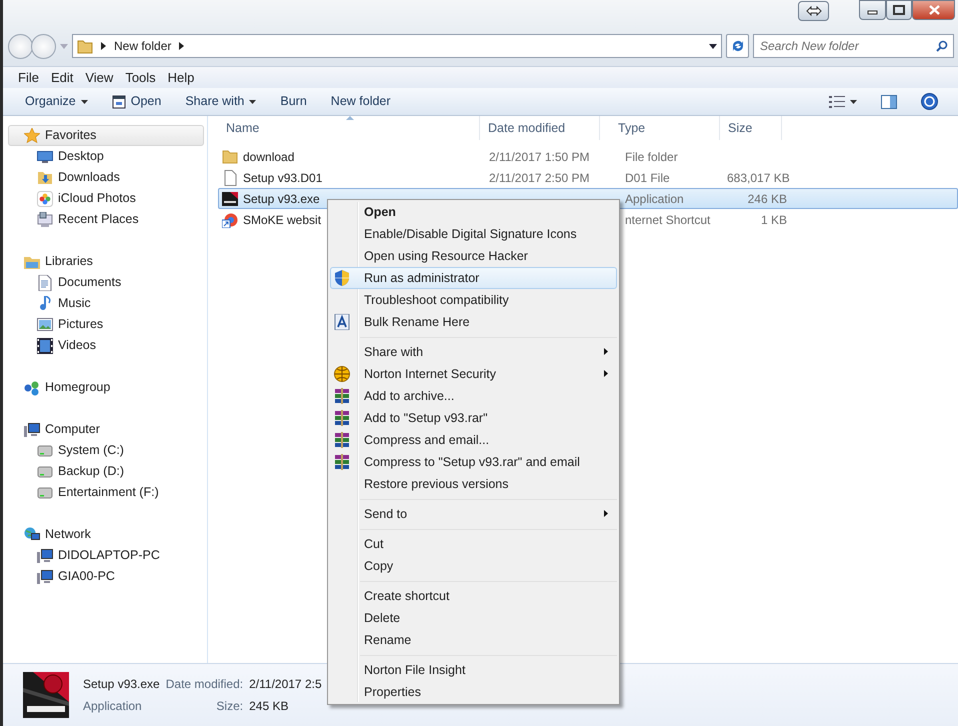 The height and width of the screenshot is (726, 958). Describe the element at coordinates (99, 78) in the screenshot. I see `menu-item: View` at that location.